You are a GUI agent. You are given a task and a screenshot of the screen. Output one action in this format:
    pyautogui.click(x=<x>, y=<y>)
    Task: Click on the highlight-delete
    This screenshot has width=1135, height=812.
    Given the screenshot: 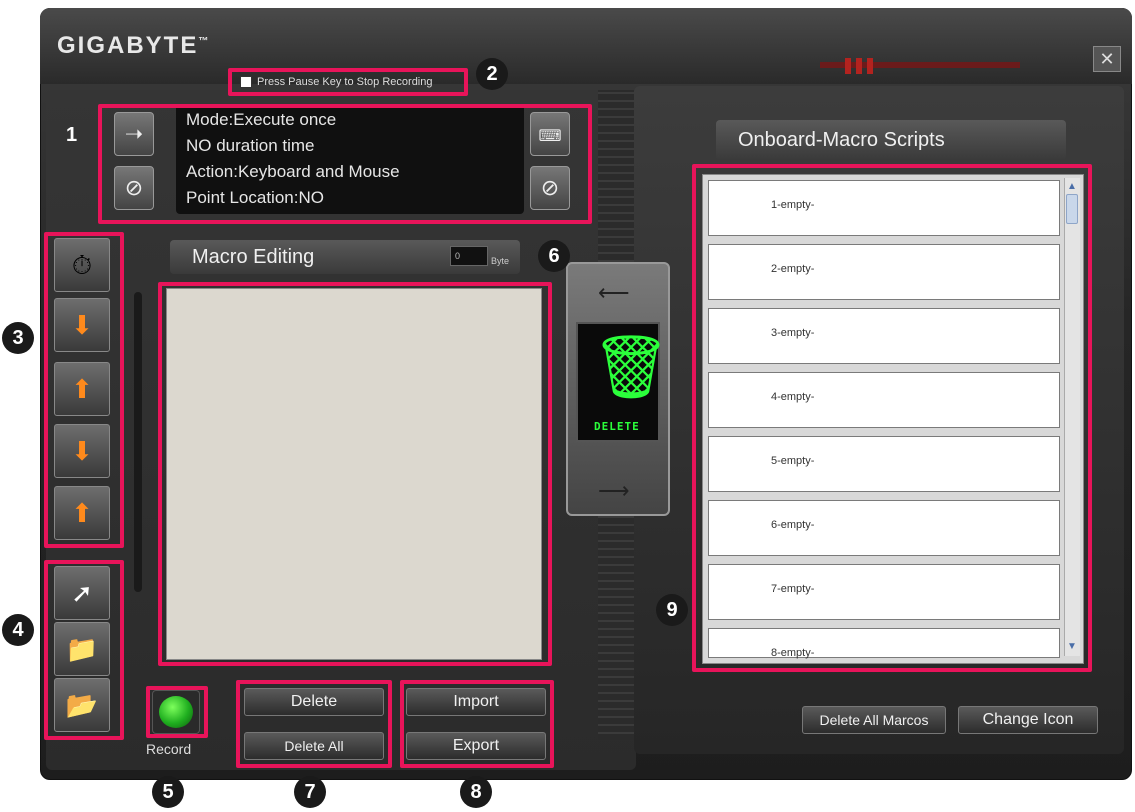 What is the action you would take?
    pyautogui.click(x=314, y=724)
    